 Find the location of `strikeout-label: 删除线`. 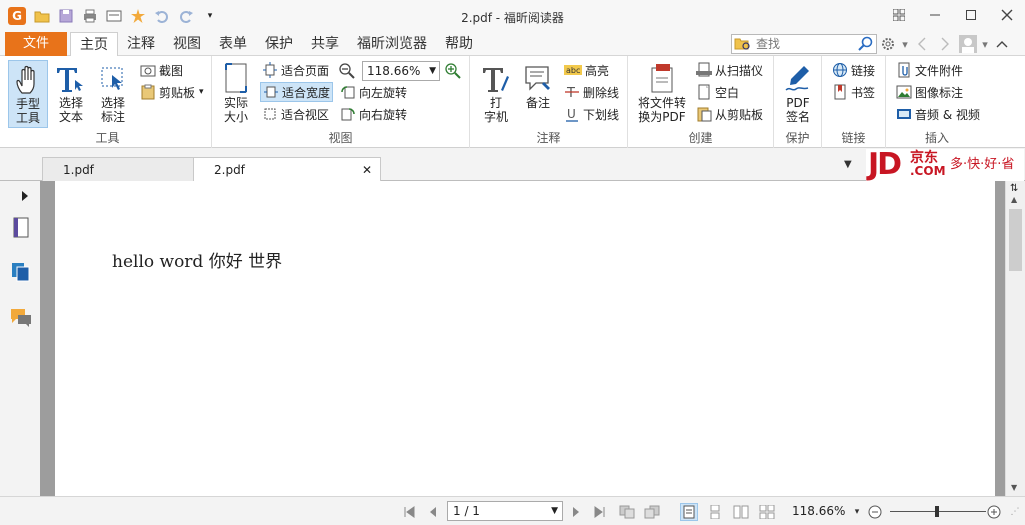

strikeout-label: 删除线 is located at coordinates (601, 92).